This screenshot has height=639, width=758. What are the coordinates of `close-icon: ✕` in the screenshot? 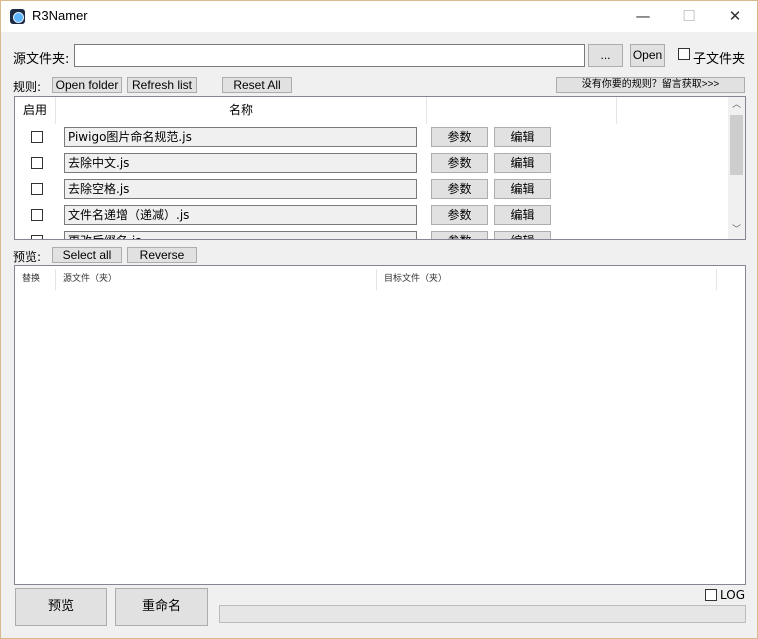 It's located at (735, 16).